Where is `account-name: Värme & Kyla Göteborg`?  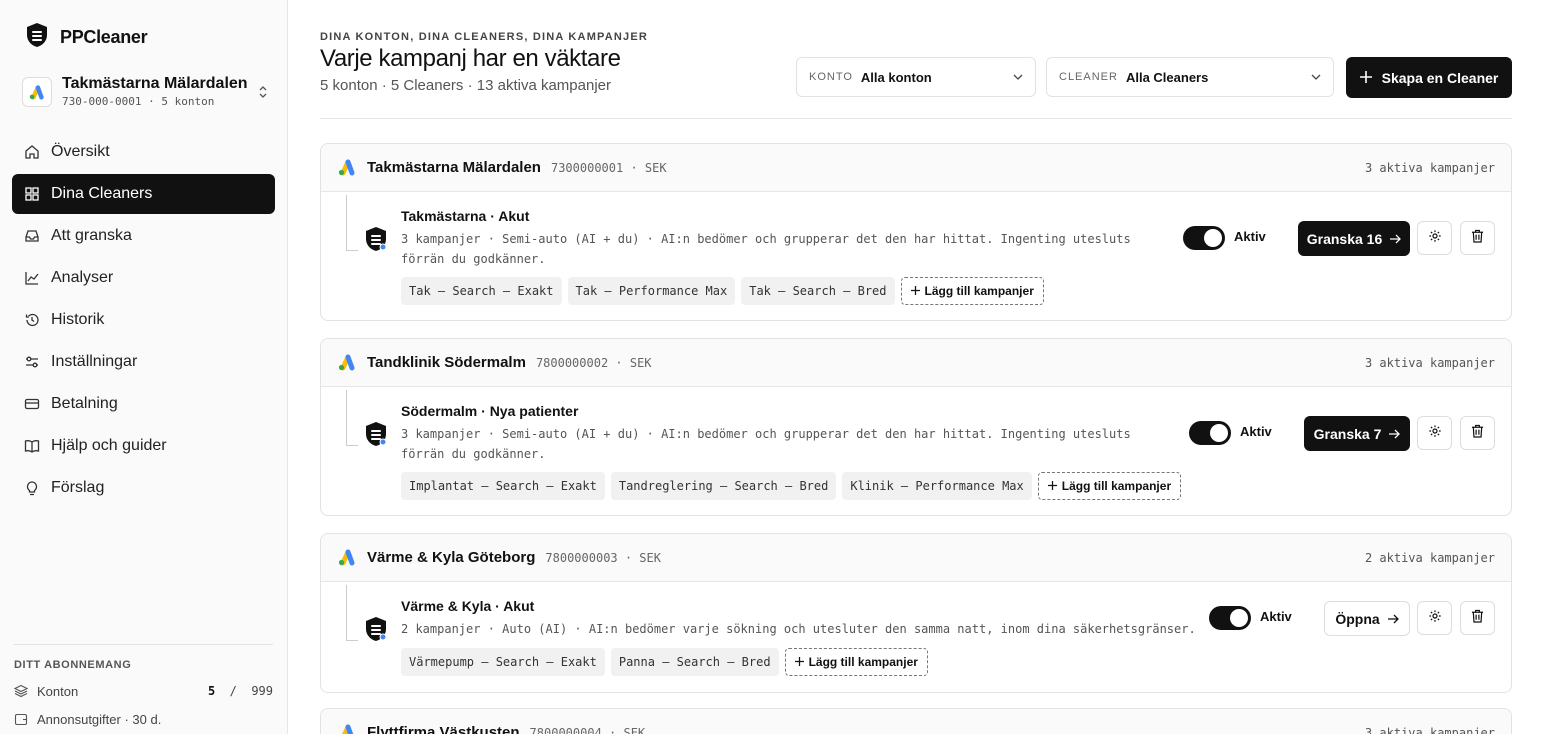
account-name: Värme & Kyla Göteborg is located at coordinates (451, 557).